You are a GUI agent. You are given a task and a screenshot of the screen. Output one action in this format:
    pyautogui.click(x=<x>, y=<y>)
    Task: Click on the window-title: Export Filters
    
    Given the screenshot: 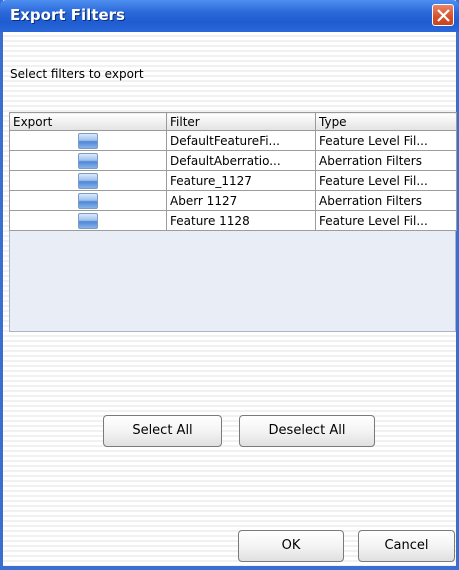 What is the action you would take?
    pyautogui.click(x=67, y=15)
    